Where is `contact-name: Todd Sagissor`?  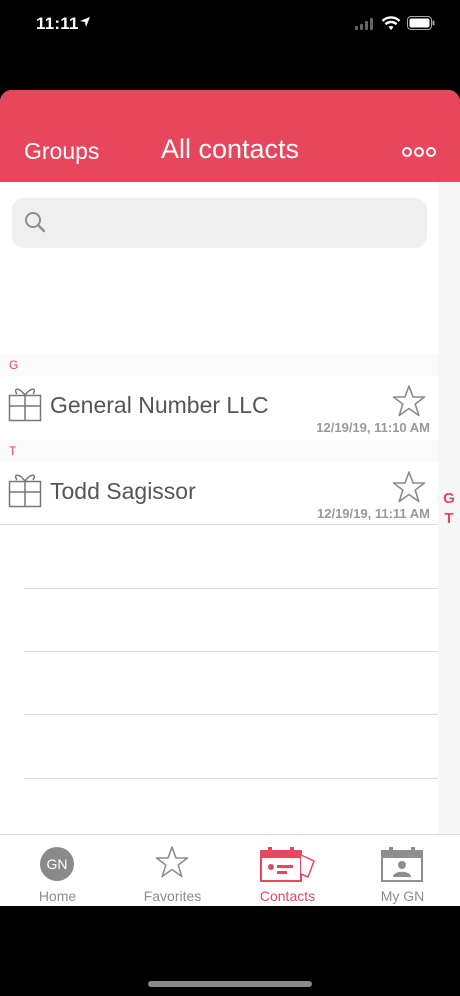 contact-name: Todd Sagissor is located at coordinates (123, 491).